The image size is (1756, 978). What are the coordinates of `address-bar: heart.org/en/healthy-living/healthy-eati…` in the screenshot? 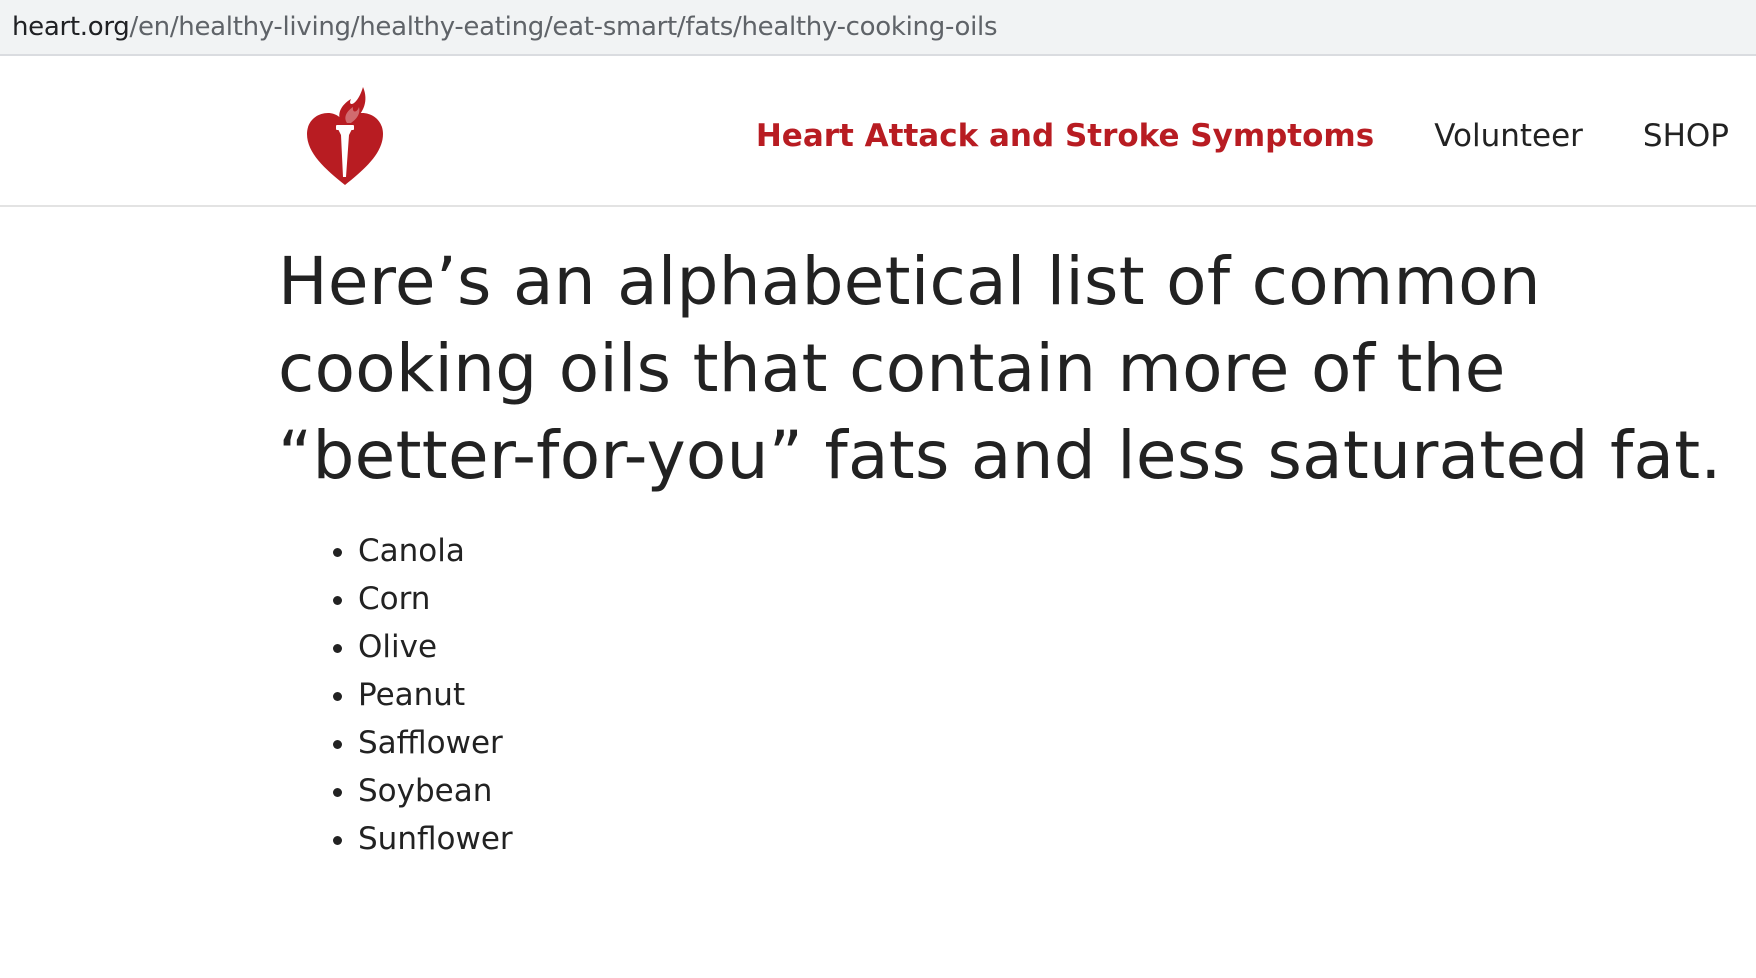 It's located at (878, 28).